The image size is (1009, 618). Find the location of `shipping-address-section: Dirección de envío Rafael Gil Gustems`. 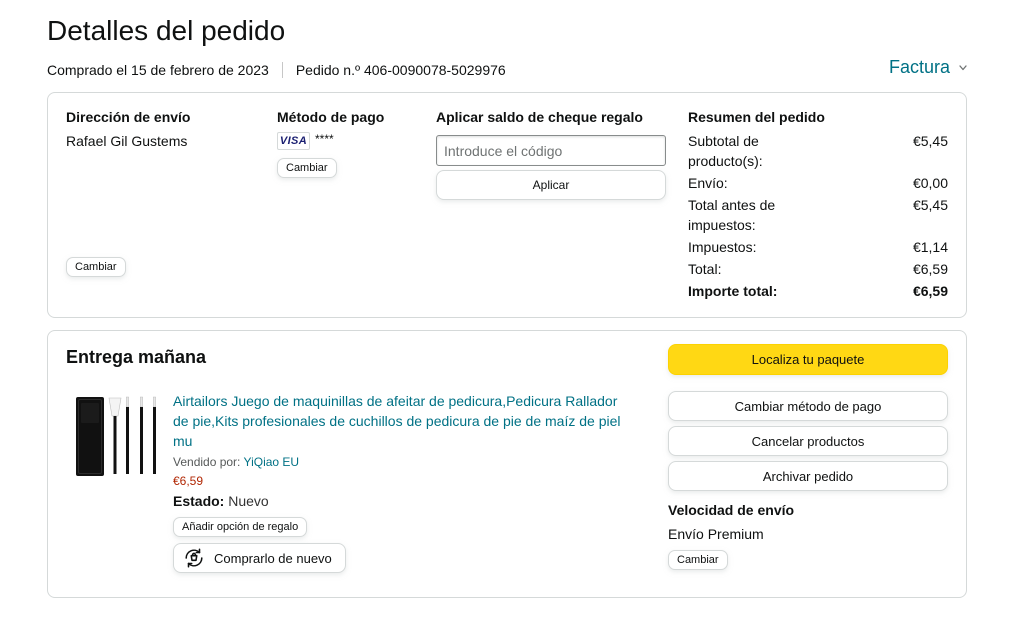

shipping-address-section: Dirección de envío Rafael Gil Gustems is located at coordinates (166, 129).